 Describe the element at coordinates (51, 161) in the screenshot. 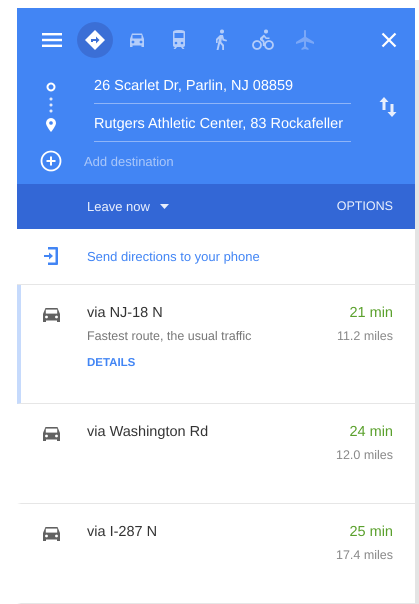

I see `add-circle-icon` at that location.